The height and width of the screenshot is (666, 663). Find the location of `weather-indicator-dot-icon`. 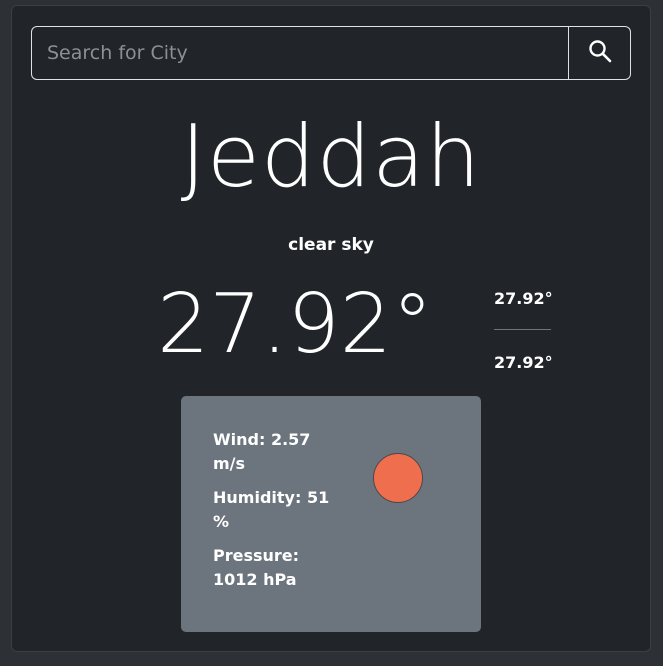

weather-indicator-dot-icon is located at coordinates (398, 478).